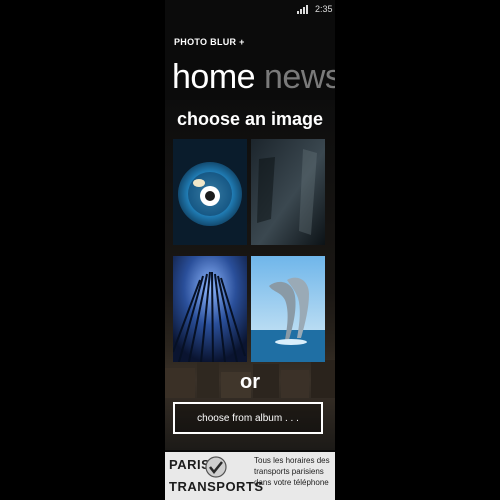 This screenshot has width=500, height=500. What do you see at coordinates (209, 42) in the screenshot?
I see `app-title: PHOTO BLUR +` at bounding box center [209, 42].